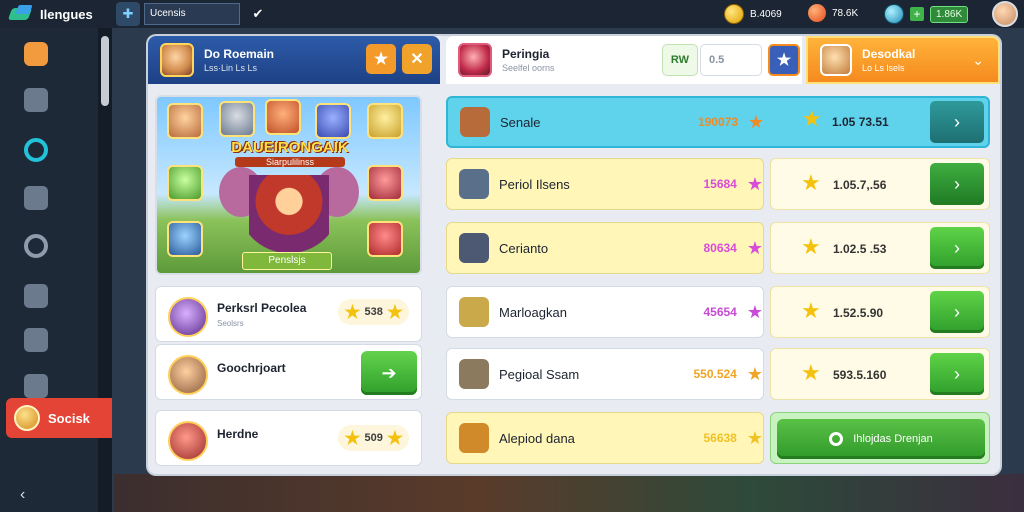 This screenshot has width=1024, height=512. I want to click on reward-value: 1.02.5 .53, so click(860, 249).